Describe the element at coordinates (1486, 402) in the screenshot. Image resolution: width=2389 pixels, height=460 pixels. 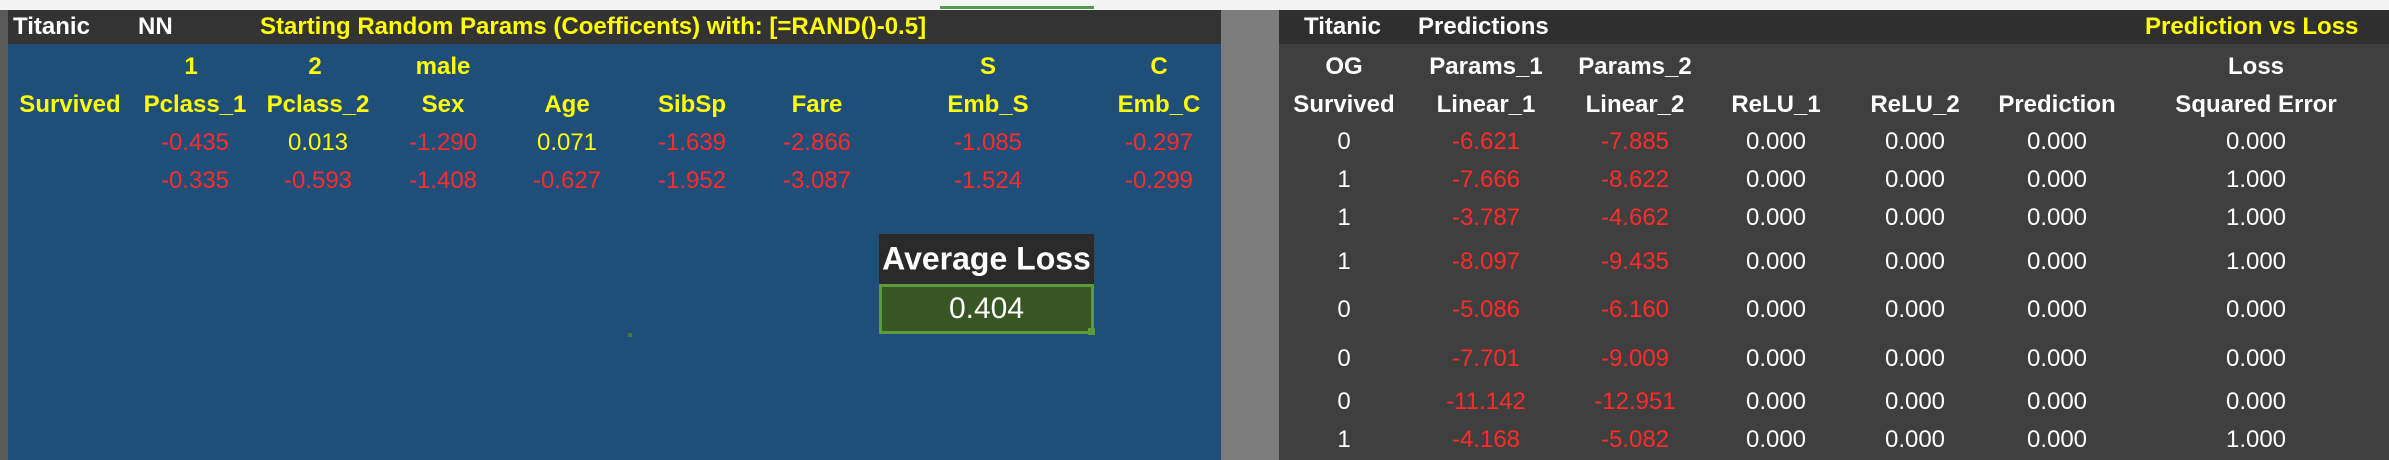
I see `cell-linear1: -11.142` at that location.